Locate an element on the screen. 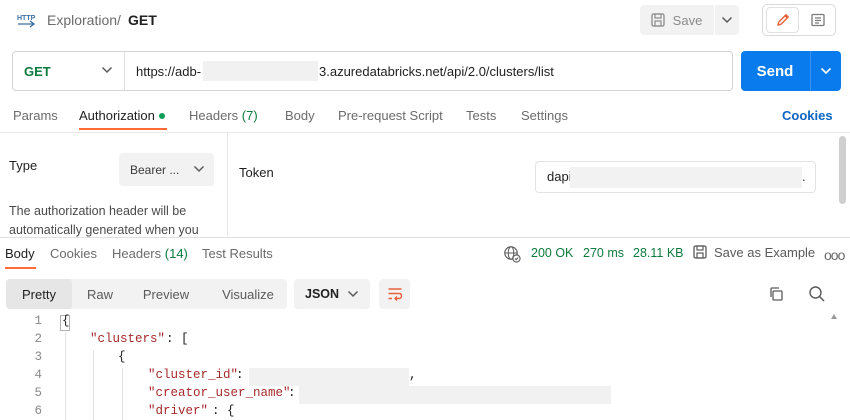 This screenshot has width=850, height=420. active-tab-underline is located at coordinates (123, 129).